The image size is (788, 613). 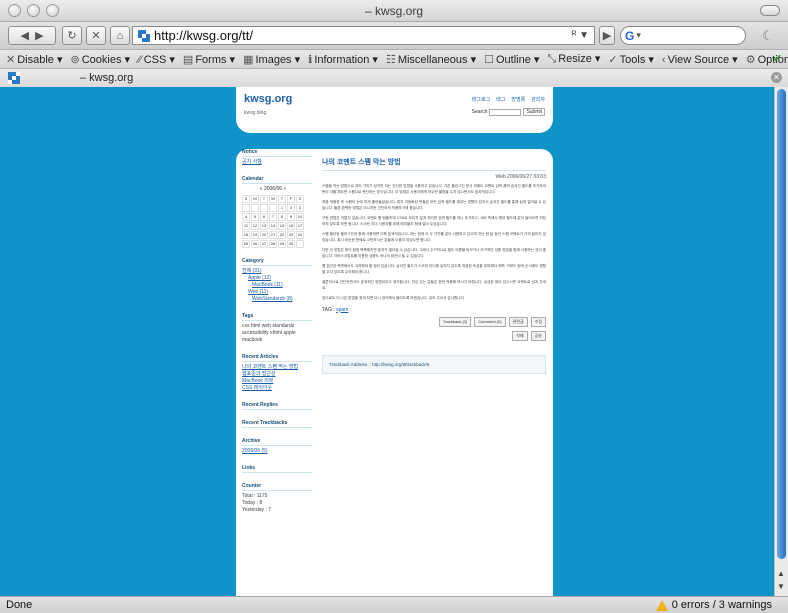 What do you see at coordinates (277, 374) in the screenshot?
I see `recent-article-link: 웹표준과 접근성` at bounding box center [277, 374].